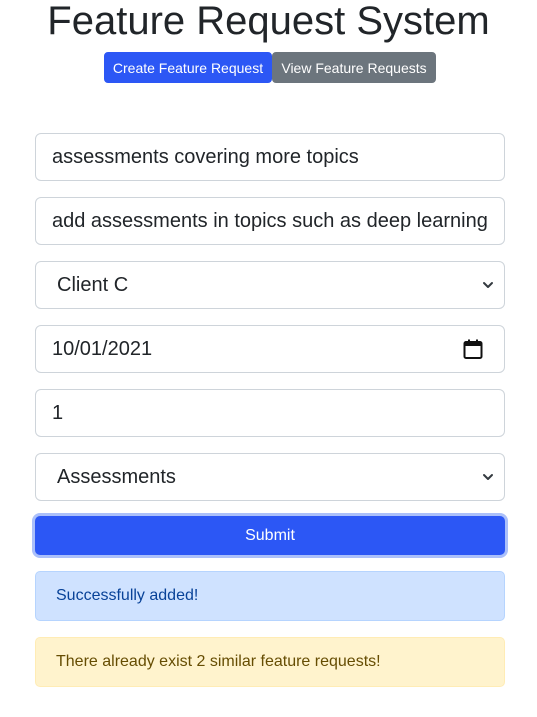 This screenshot has height=717, width=537. What do you see at coordinates (270, 535) in the screenshot?
I see `submit-button: Submit` at bounding box center [270, 535].